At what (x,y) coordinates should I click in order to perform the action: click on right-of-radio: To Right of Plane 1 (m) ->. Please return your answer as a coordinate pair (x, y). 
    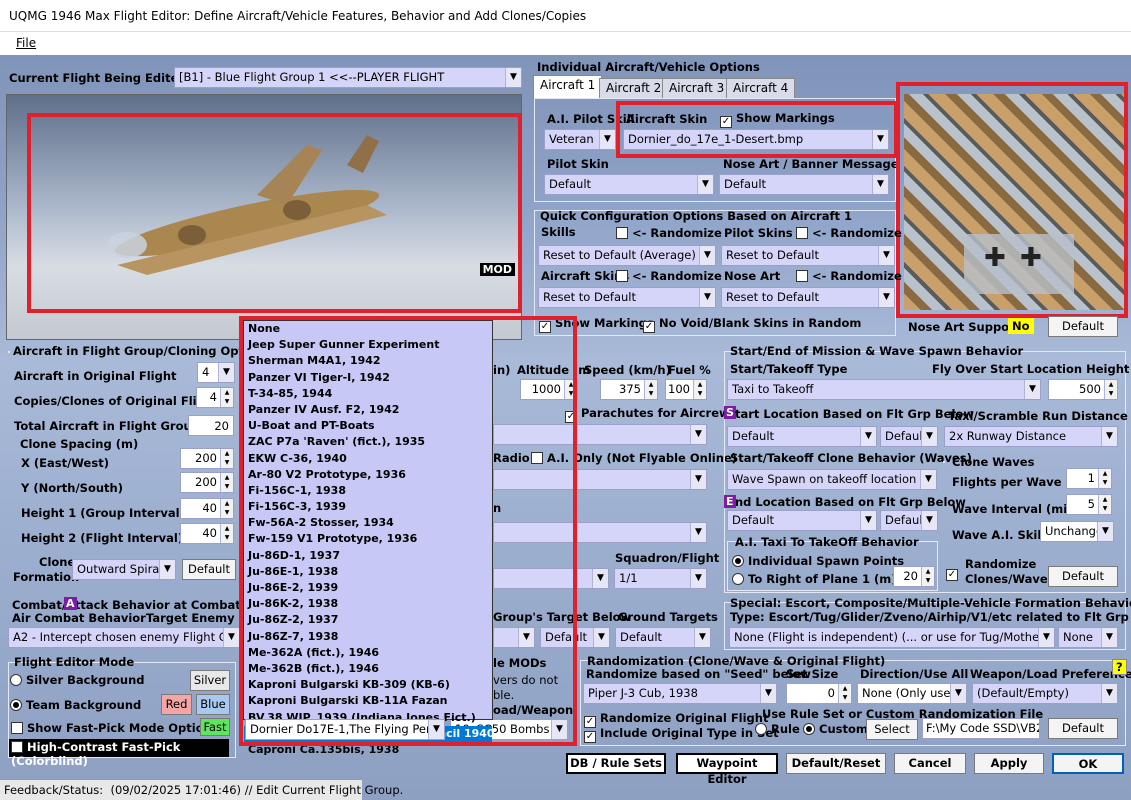
    Looking at the image, I should click on (823, 579).